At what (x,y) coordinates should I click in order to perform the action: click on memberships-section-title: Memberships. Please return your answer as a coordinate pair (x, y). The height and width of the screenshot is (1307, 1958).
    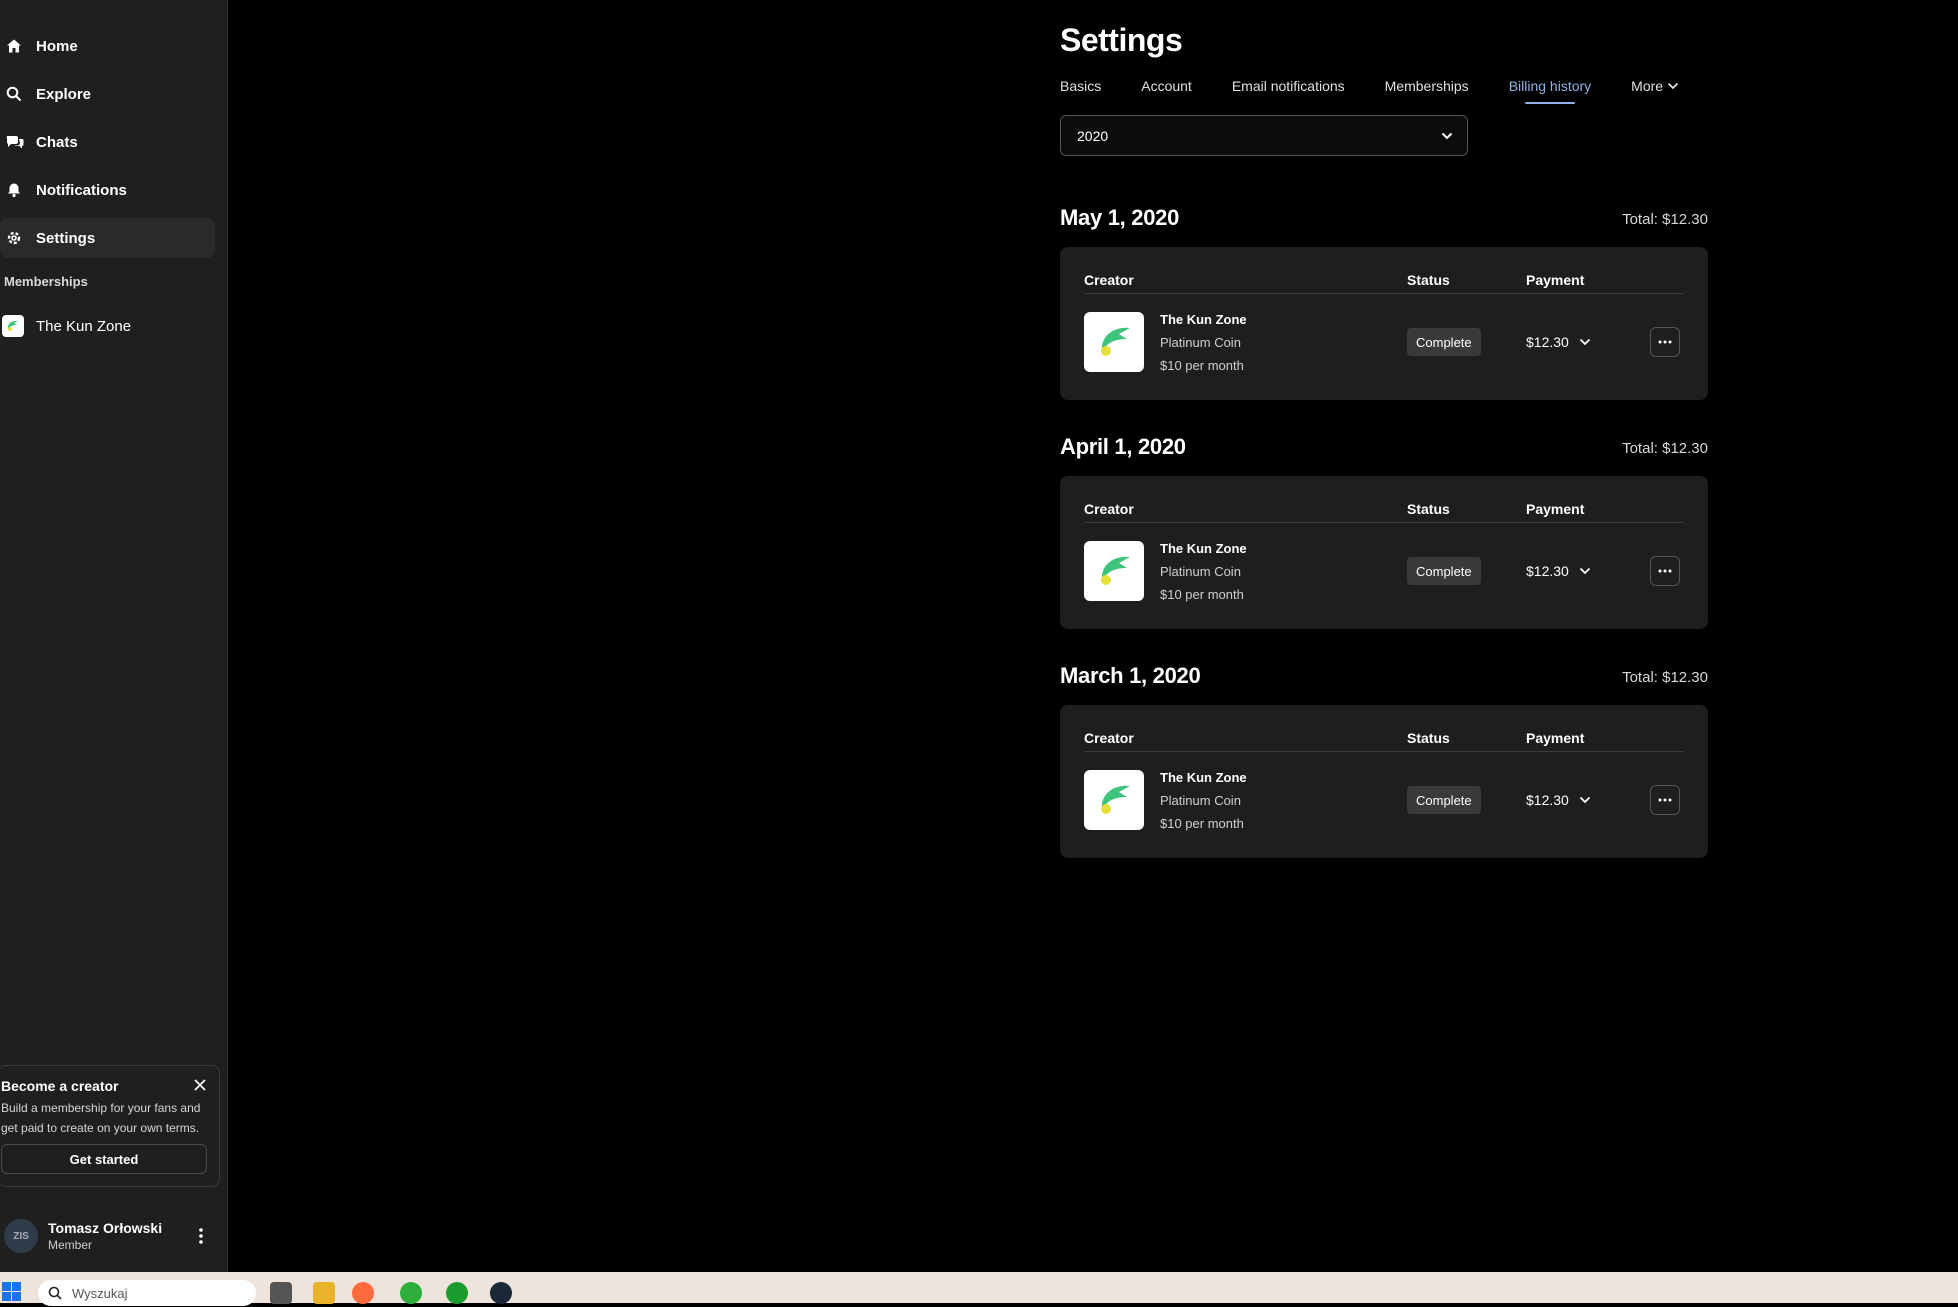
    Looking at the image, I should click on (46, 281).